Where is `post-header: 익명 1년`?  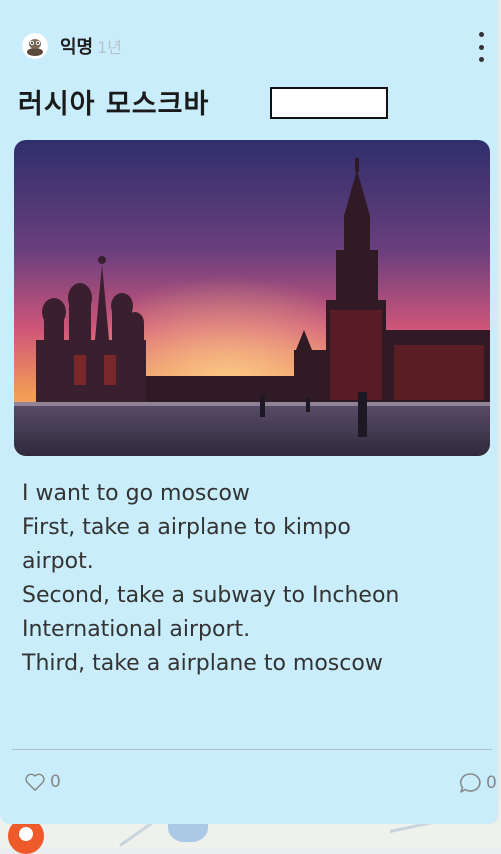 post-header: 익명 1년 is located at coordinates (72, 46).